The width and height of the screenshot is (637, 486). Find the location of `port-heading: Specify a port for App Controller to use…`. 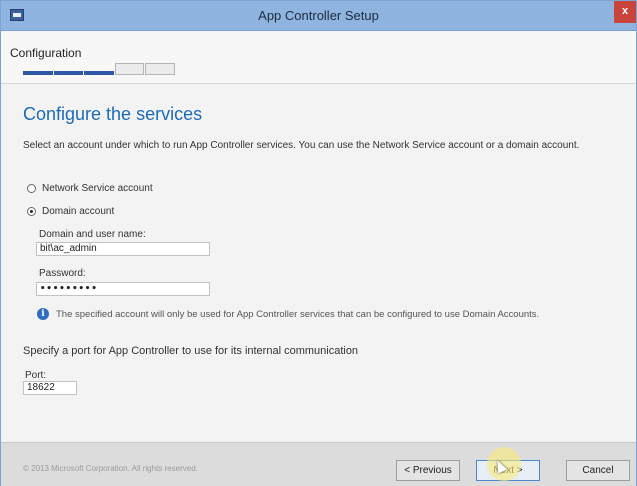

port-heading: Specify a port for App Controller to use… is located at coordinates (191, 351).